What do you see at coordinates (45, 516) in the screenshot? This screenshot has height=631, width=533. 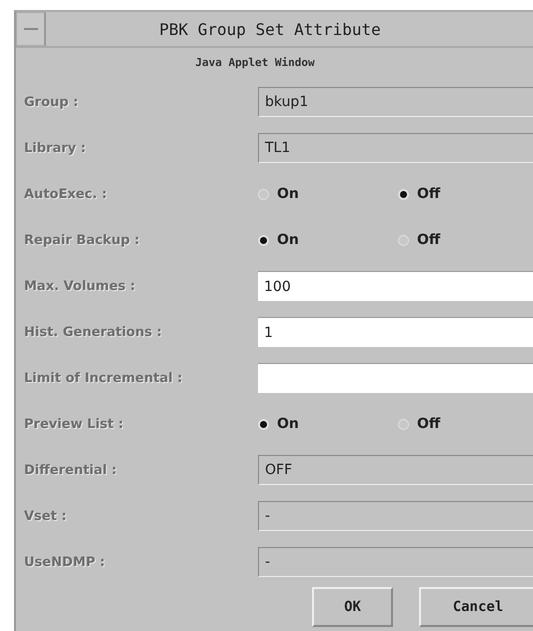 I see `field-label: Vset :` at bounding box center [45, 516].